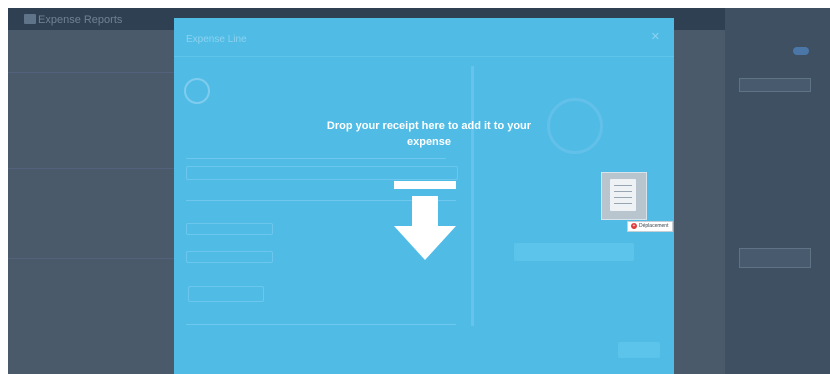 The width and height of the screenshot is (830, 374). I want to click on download-arrow-icon, so click(425, 228).